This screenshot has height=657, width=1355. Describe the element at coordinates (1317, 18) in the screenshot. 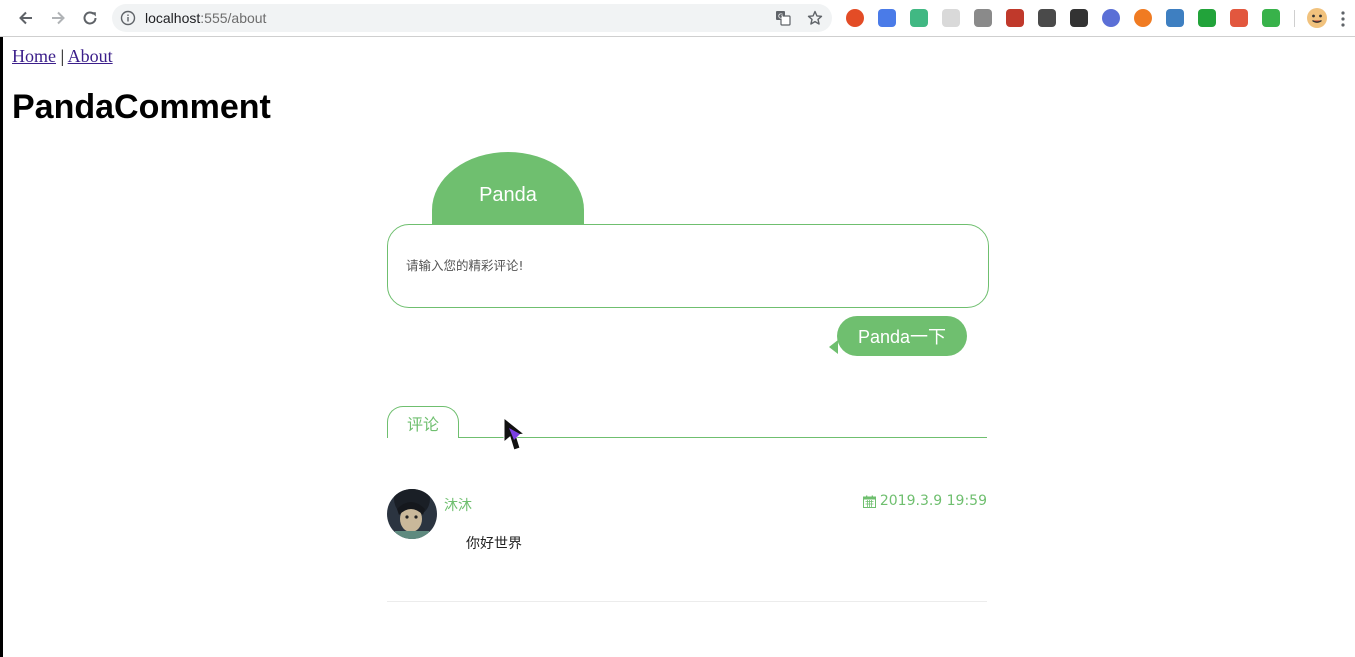

I see `profile-avatar-icon` at that location.